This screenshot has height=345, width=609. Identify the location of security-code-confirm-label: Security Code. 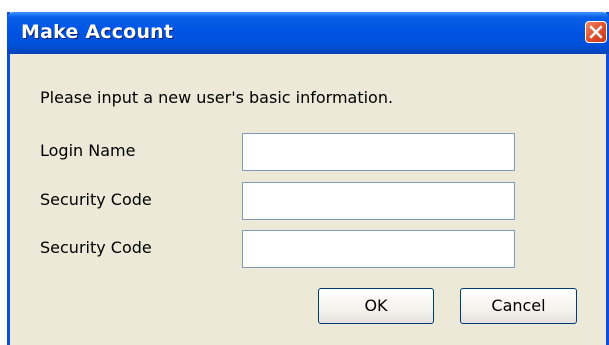
(96, 247).